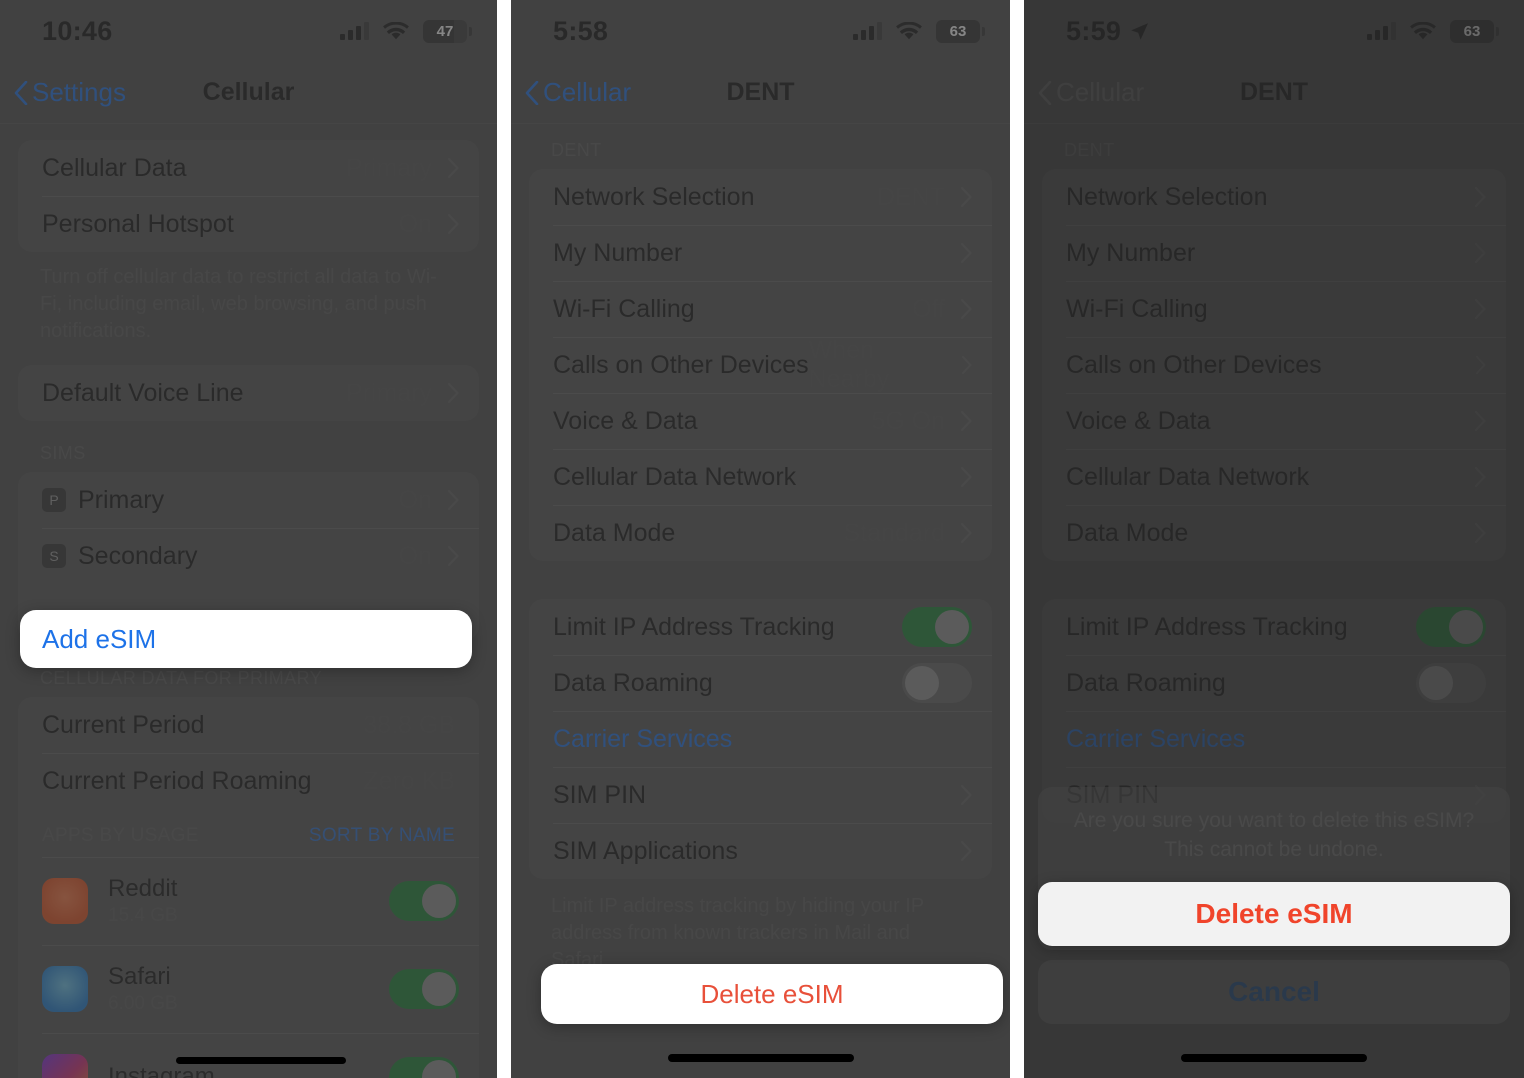  Describe the element at coordinates (143, 392) in the screenshot. I see `row-label: Default Voice Line` at that location.